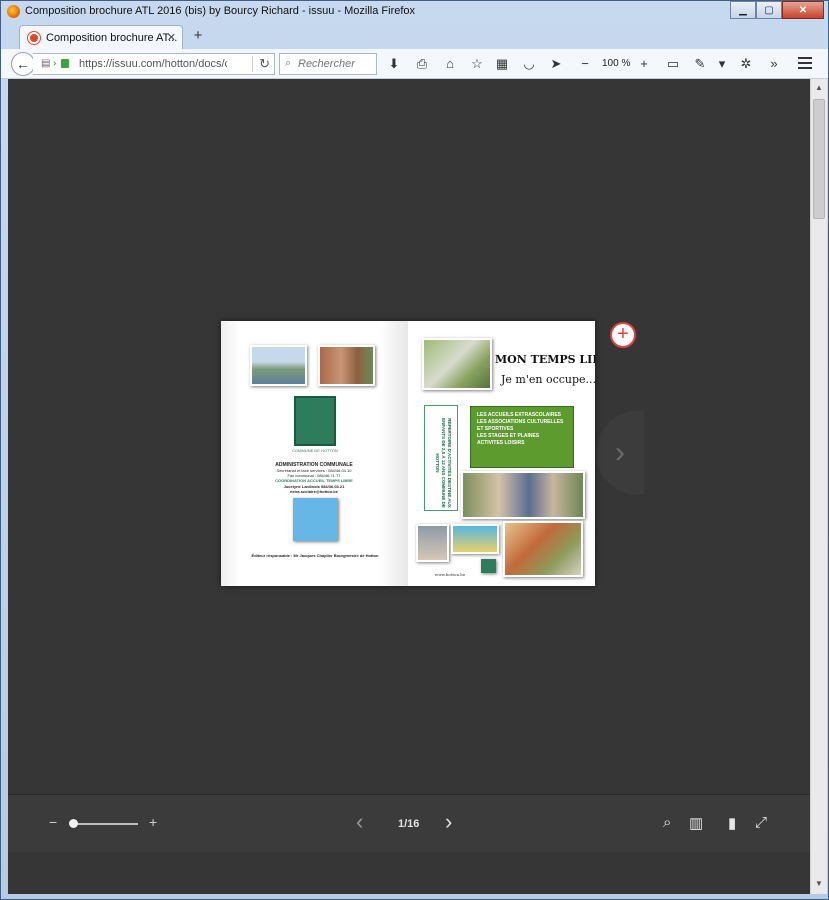  What do you see at coordinates (422, 64) in the screenshot?
I see `print-icon: ⎙` at bounding box center [422, 64].